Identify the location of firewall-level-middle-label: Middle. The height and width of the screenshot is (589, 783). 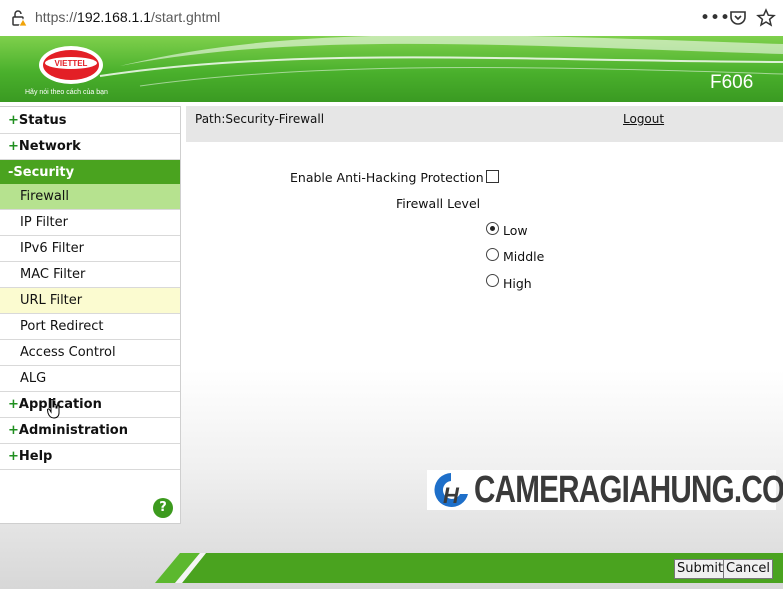
(524, 256).